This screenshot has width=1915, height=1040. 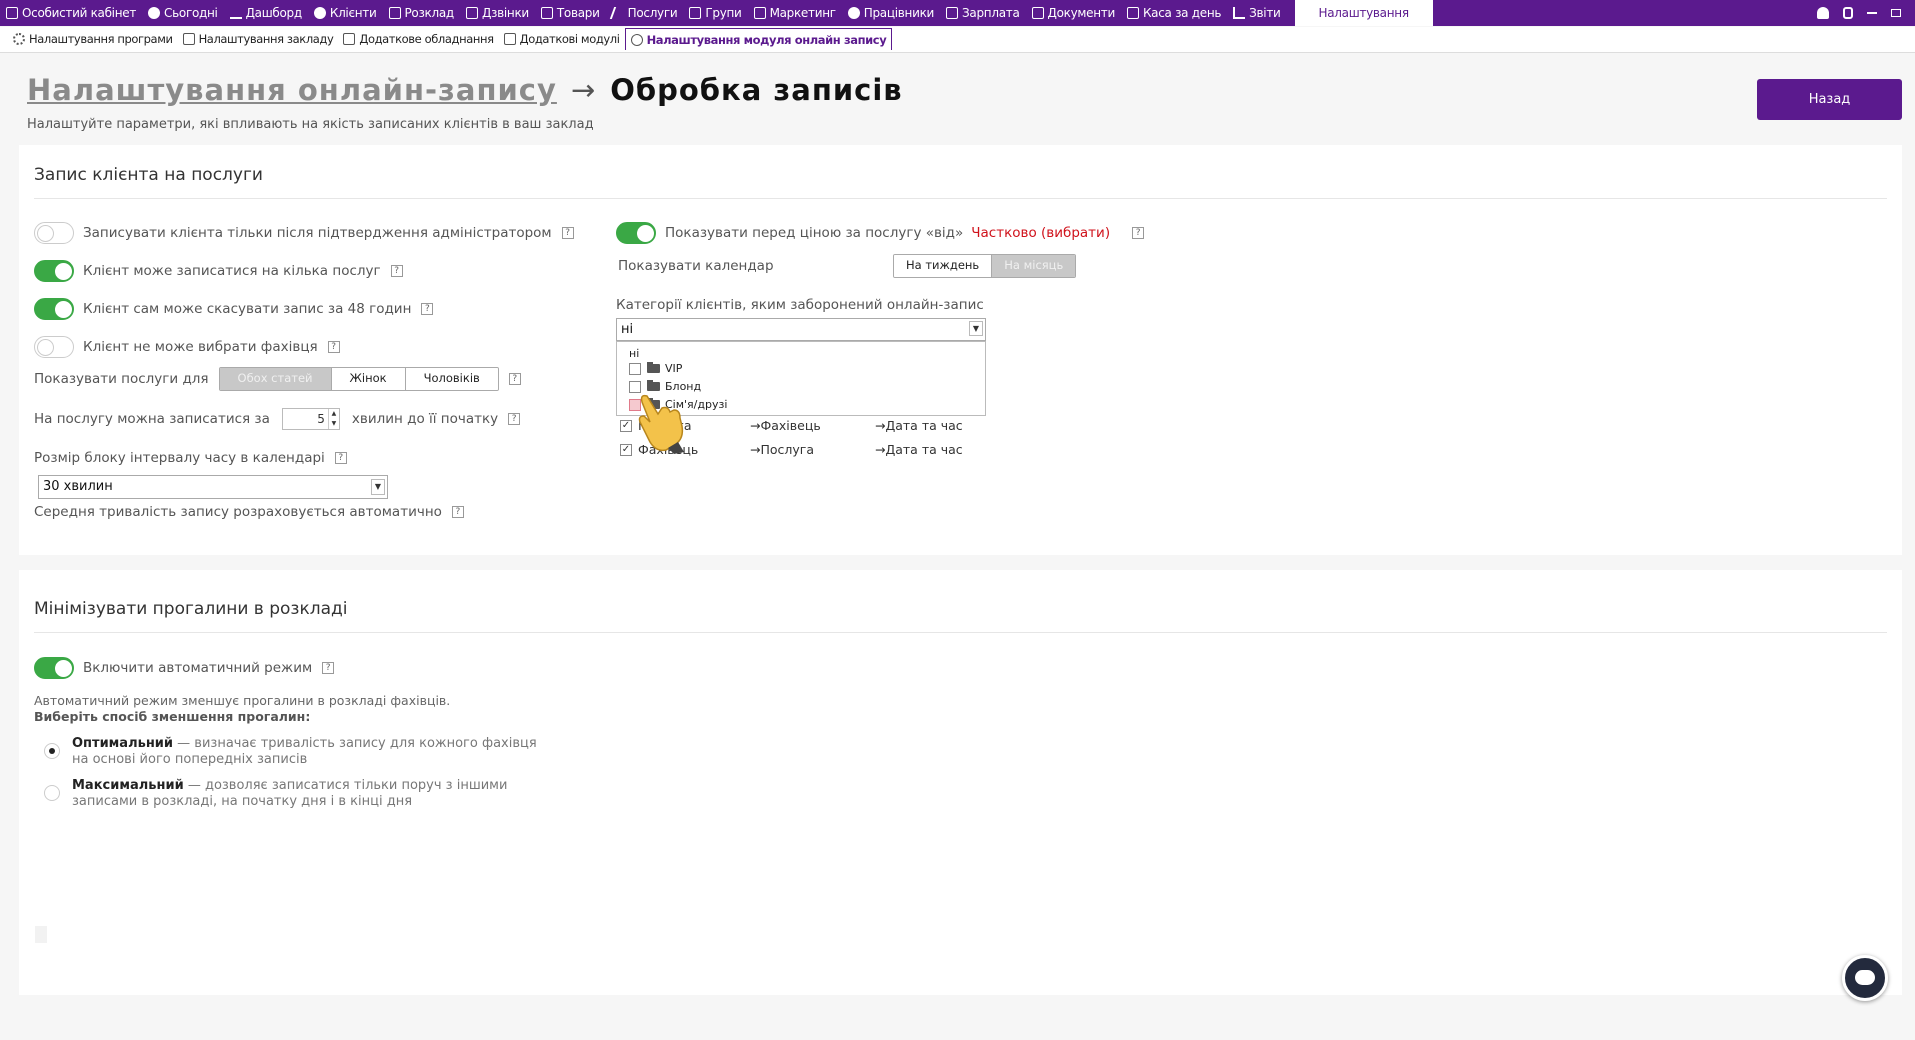 I want to click on multiple-services-toggle, so click(x=54, y=271).